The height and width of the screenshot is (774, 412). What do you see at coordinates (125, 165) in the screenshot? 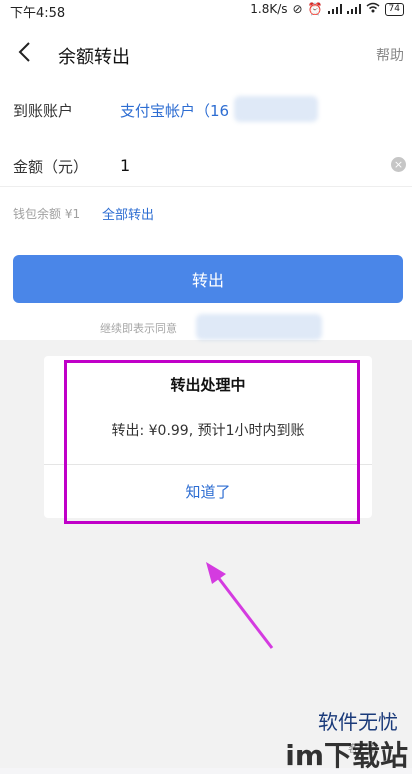
I see `amount-input: 1` at bounding box center [125, 165].